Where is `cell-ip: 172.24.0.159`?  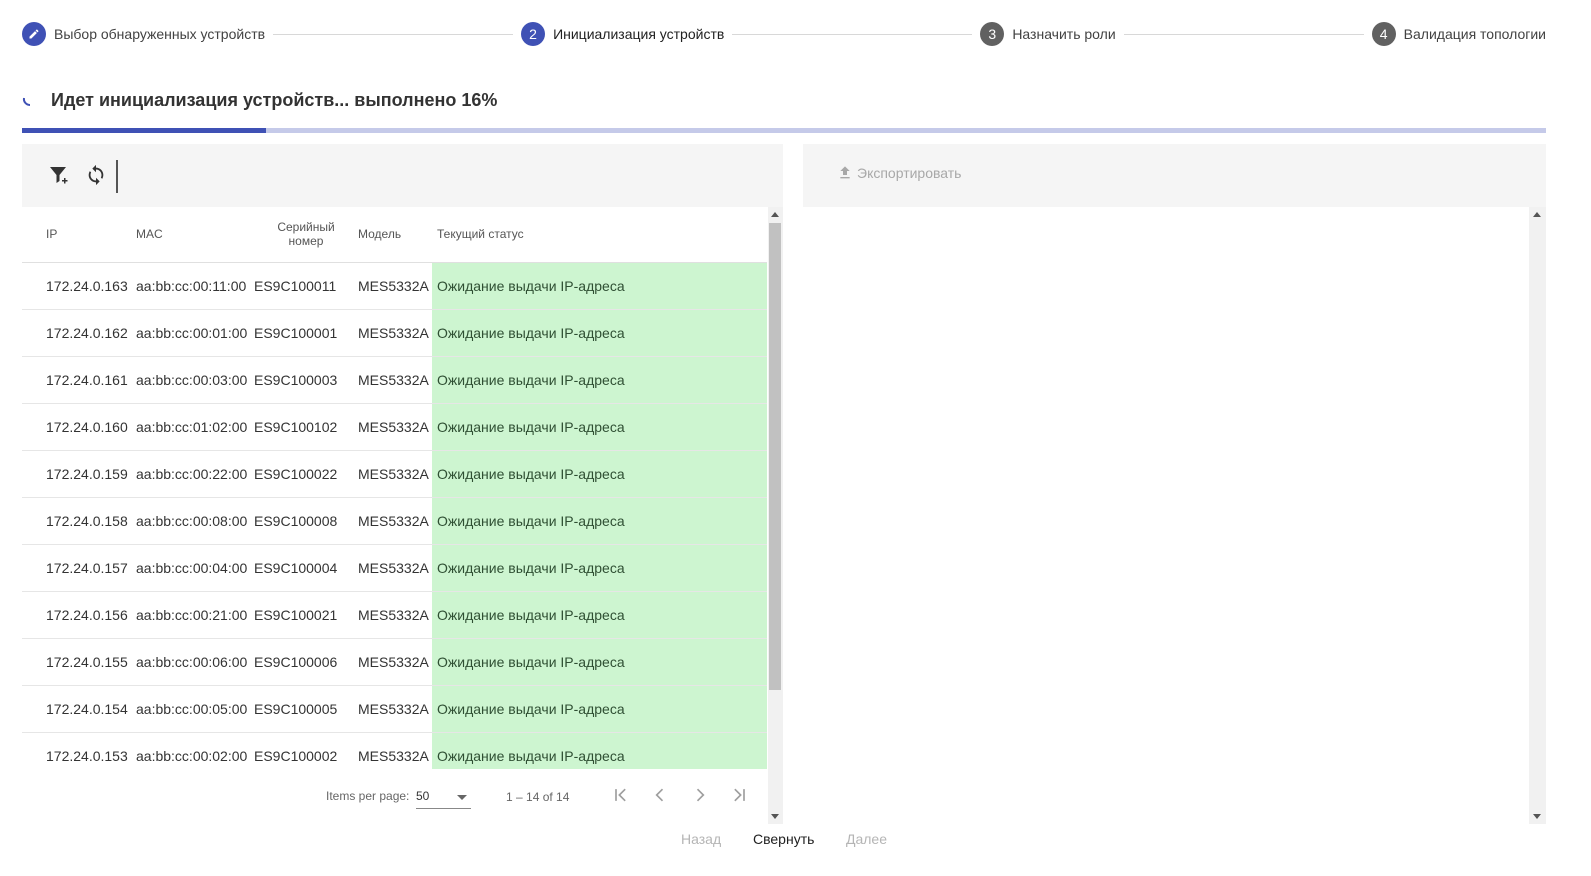 cell-ip: 172.24.0.159 is located at coordinates (79, 474).